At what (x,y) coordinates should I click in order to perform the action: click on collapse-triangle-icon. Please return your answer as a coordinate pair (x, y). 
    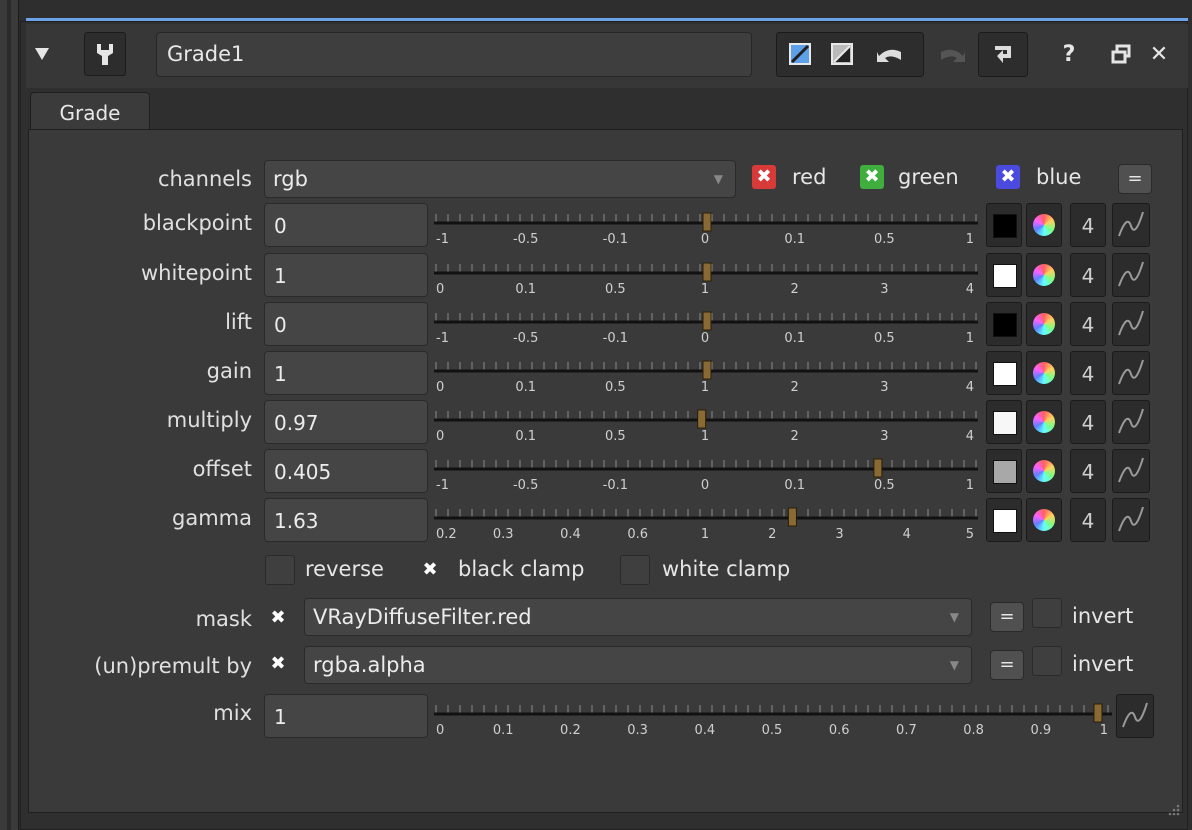
    Looking at the image, I should click on (42, 54).